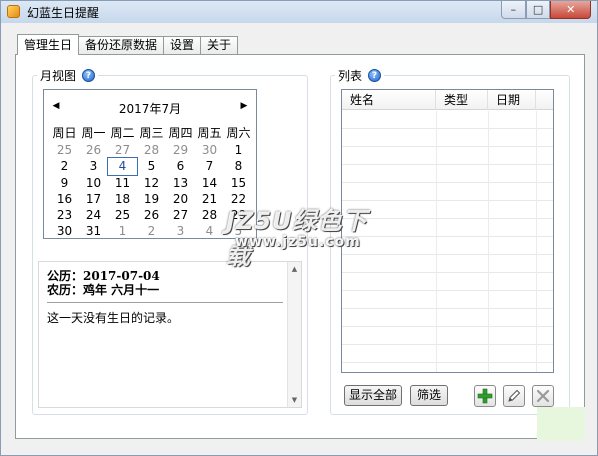 Image resolution: width=598 pixels, height=456 pixels. I want to click on calendar-month-title: 2017年7月, so click(150, 109).